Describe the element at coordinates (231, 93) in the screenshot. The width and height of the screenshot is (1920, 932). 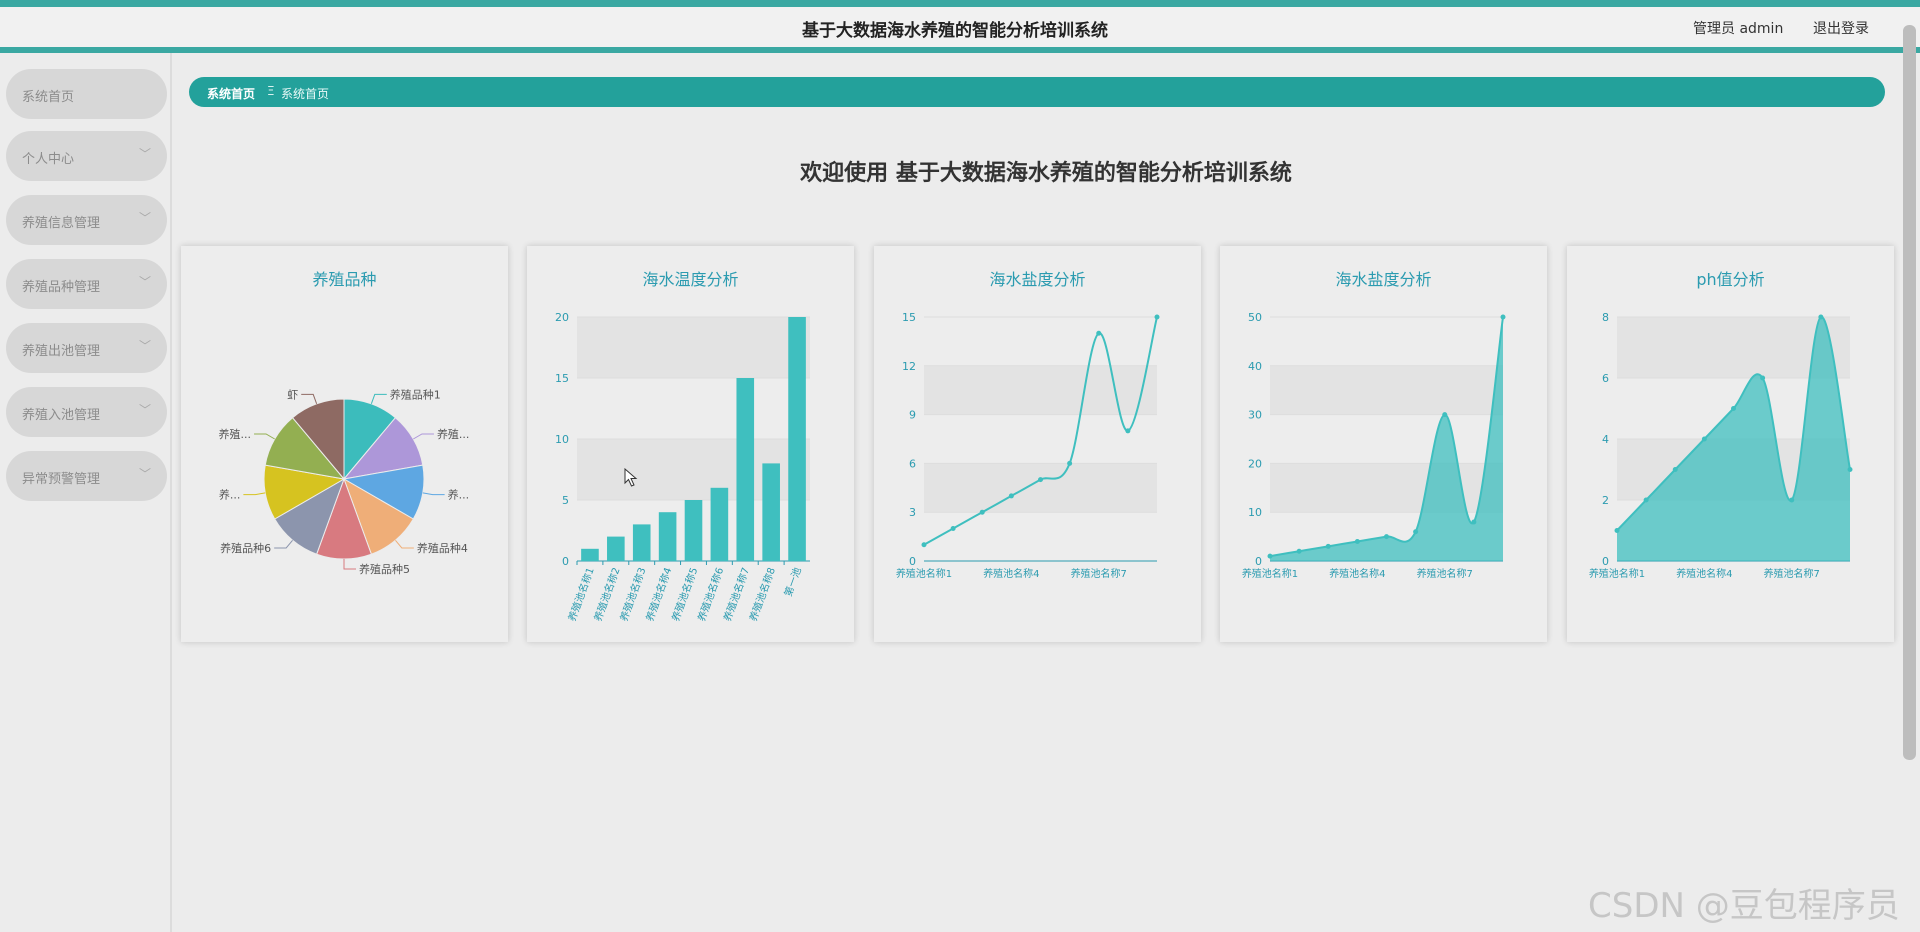
I see `breadcrumb-home-link: 系统首页` at that location.